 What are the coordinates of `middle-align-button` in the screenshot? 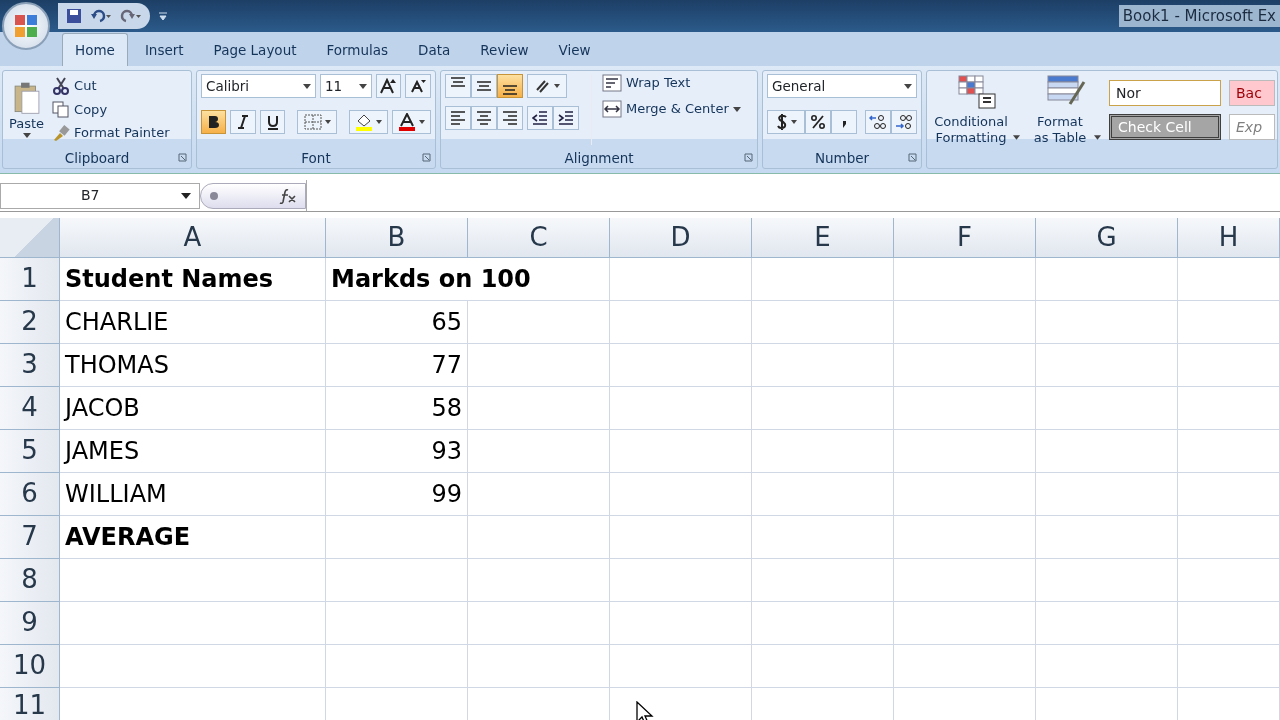 It's located at (484, 86).